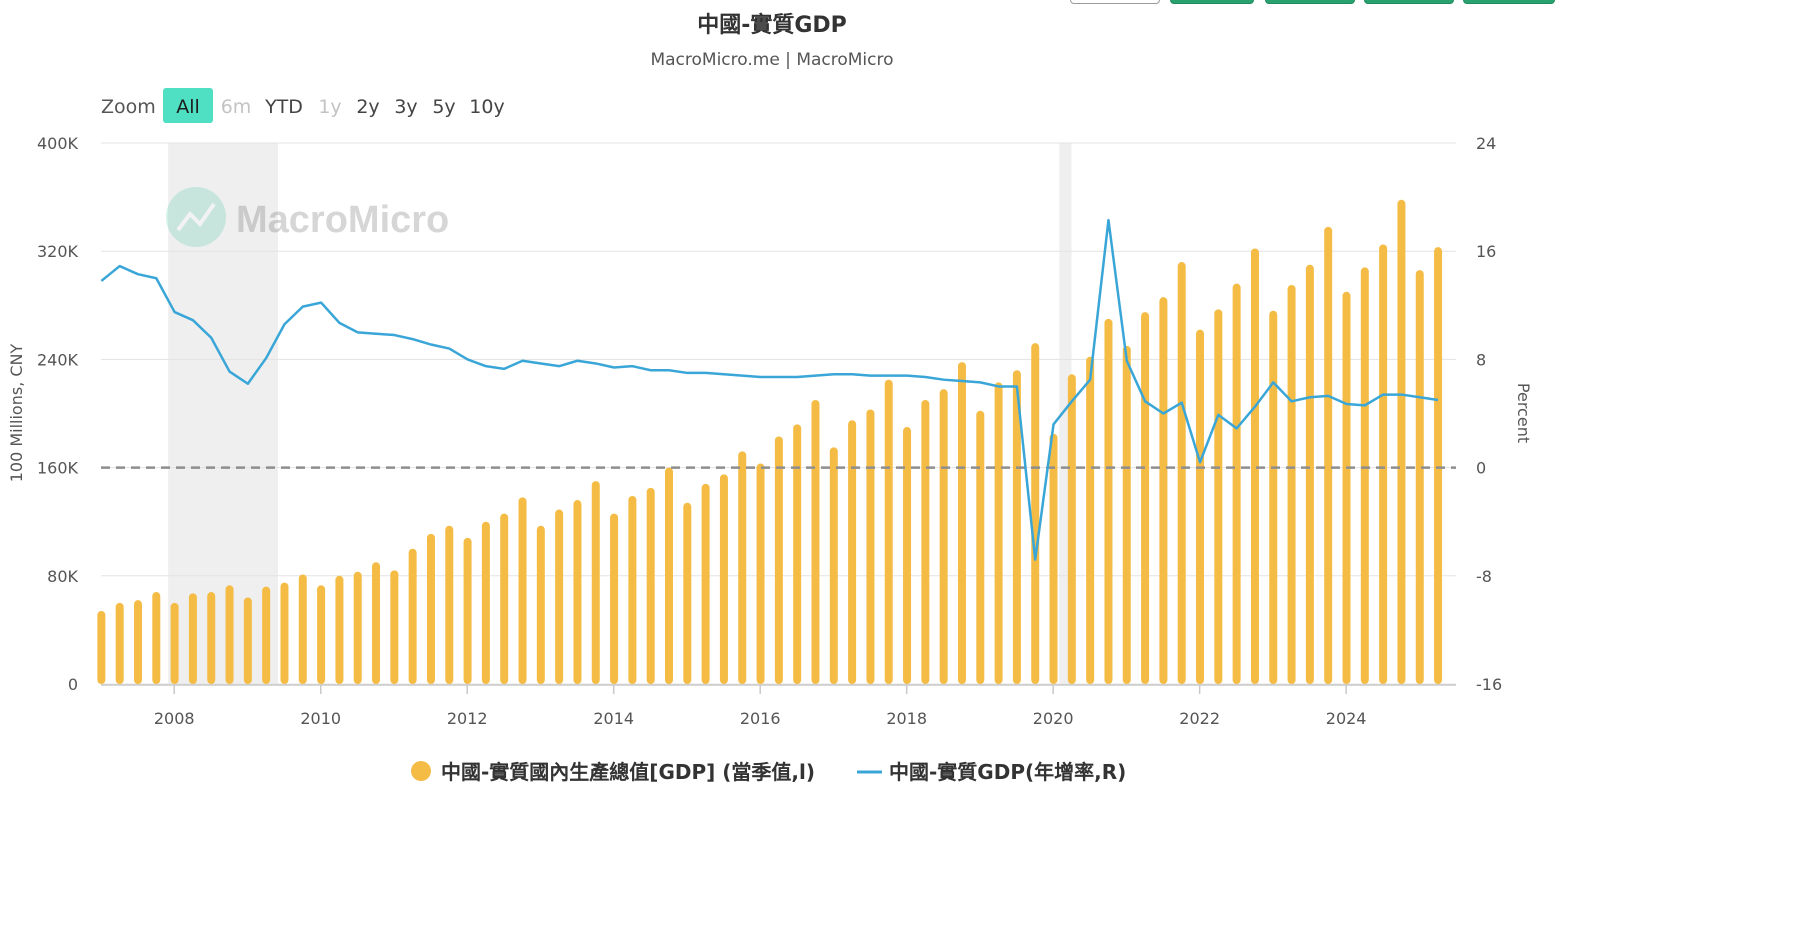  What do you see at coordinates (1486, 251) in the screenshot?
I see `y-right-tick-label-4: 16` at bounding box center [1486, 251].